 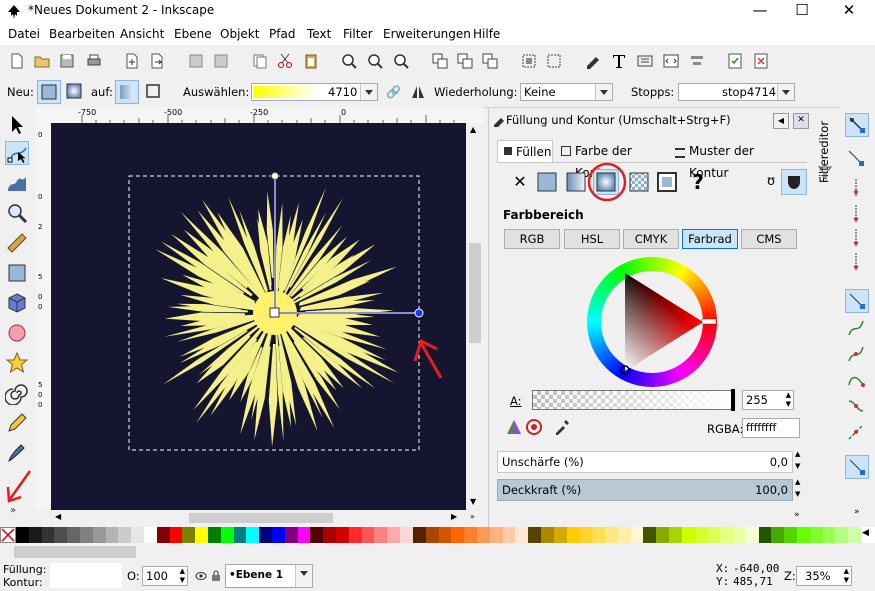 What do you see at coordinates (17, 153) in the screenshot?
I see `node-tool-icon` at bounding box center [17, 153].